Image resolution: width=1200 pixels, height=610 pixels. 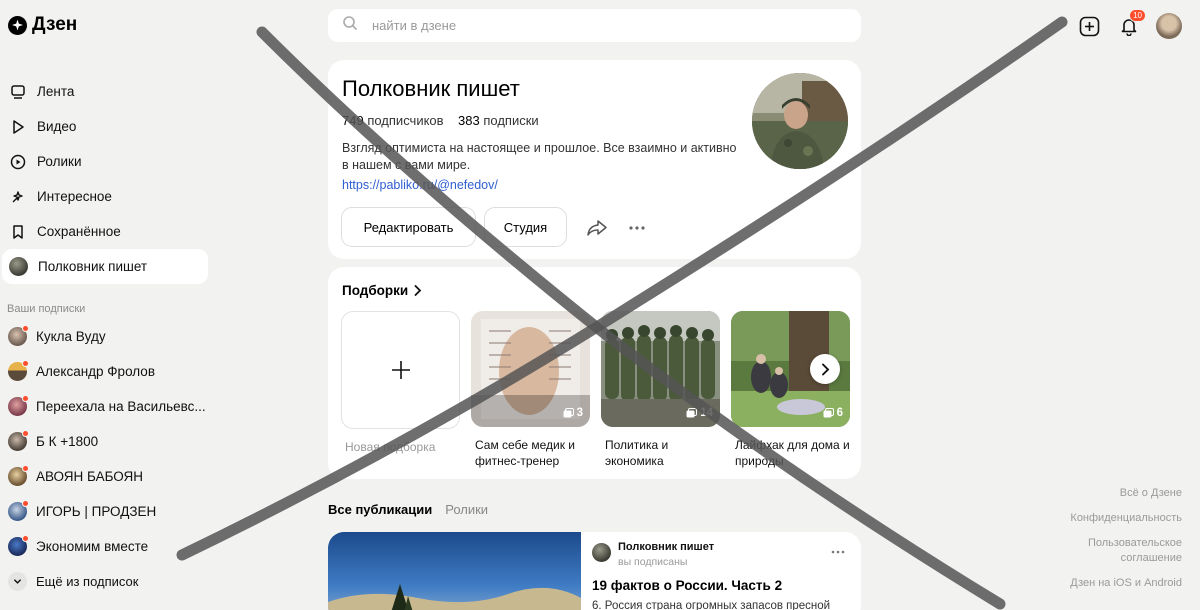 I want to click on subscription-item: Александр Фролов, so click(x=105, y=371).